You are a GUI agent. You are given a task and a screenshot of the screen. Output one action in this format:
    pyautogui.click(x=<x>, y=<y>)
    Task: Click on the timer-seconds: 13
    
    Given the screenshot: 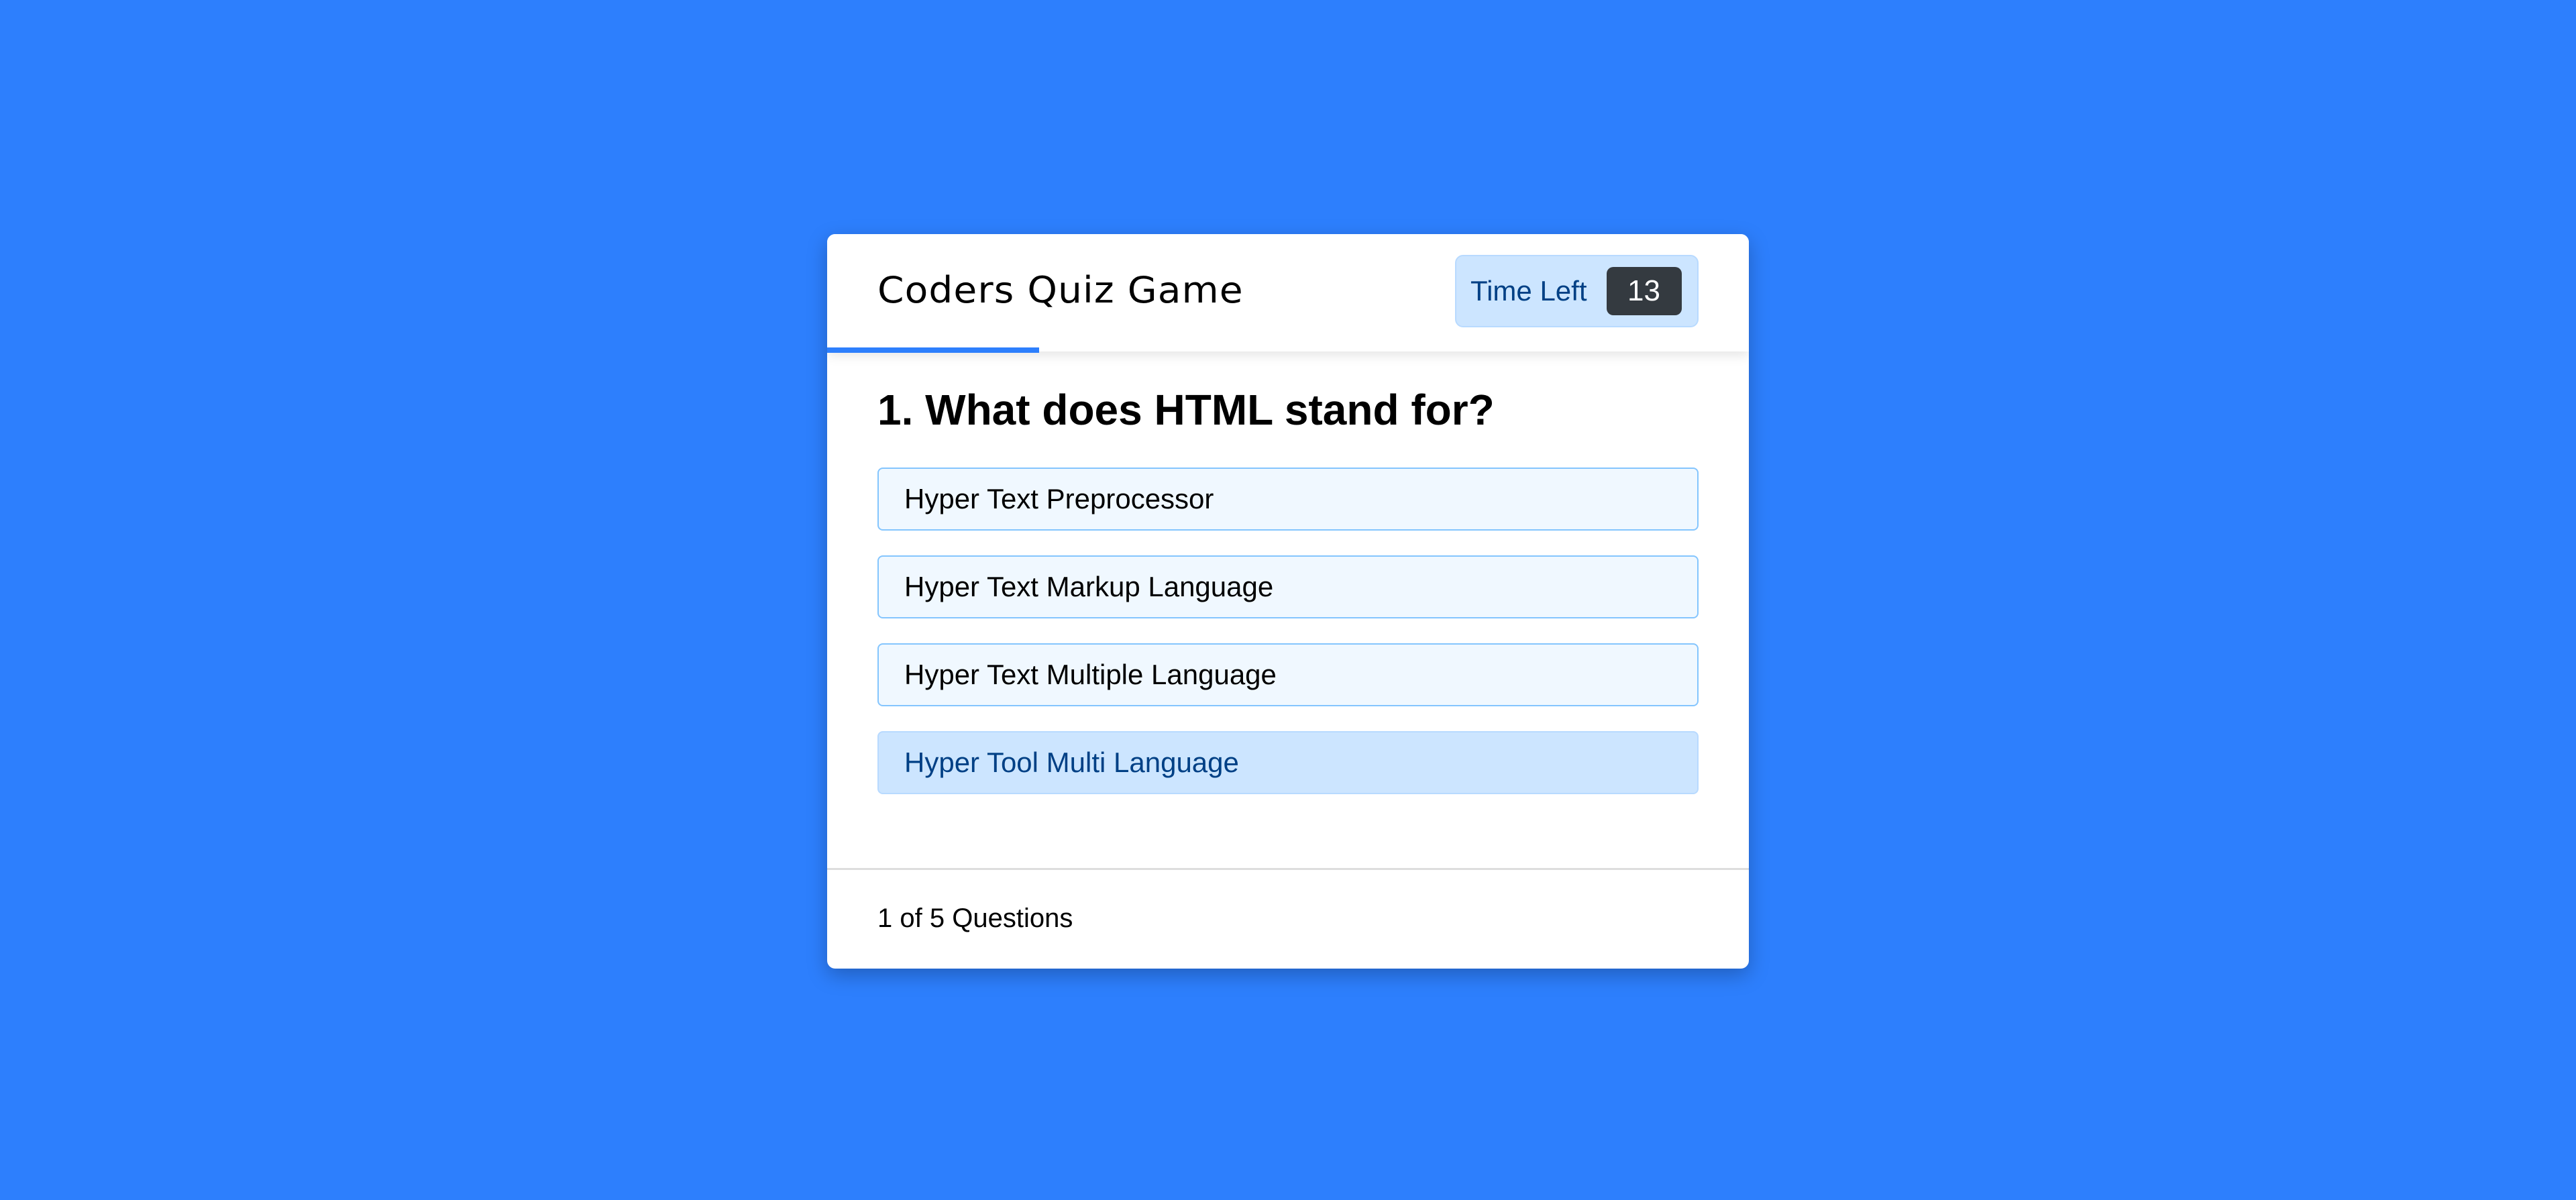 What is the action you would take?
    pyautogui.click(x=1644, y=291)
    